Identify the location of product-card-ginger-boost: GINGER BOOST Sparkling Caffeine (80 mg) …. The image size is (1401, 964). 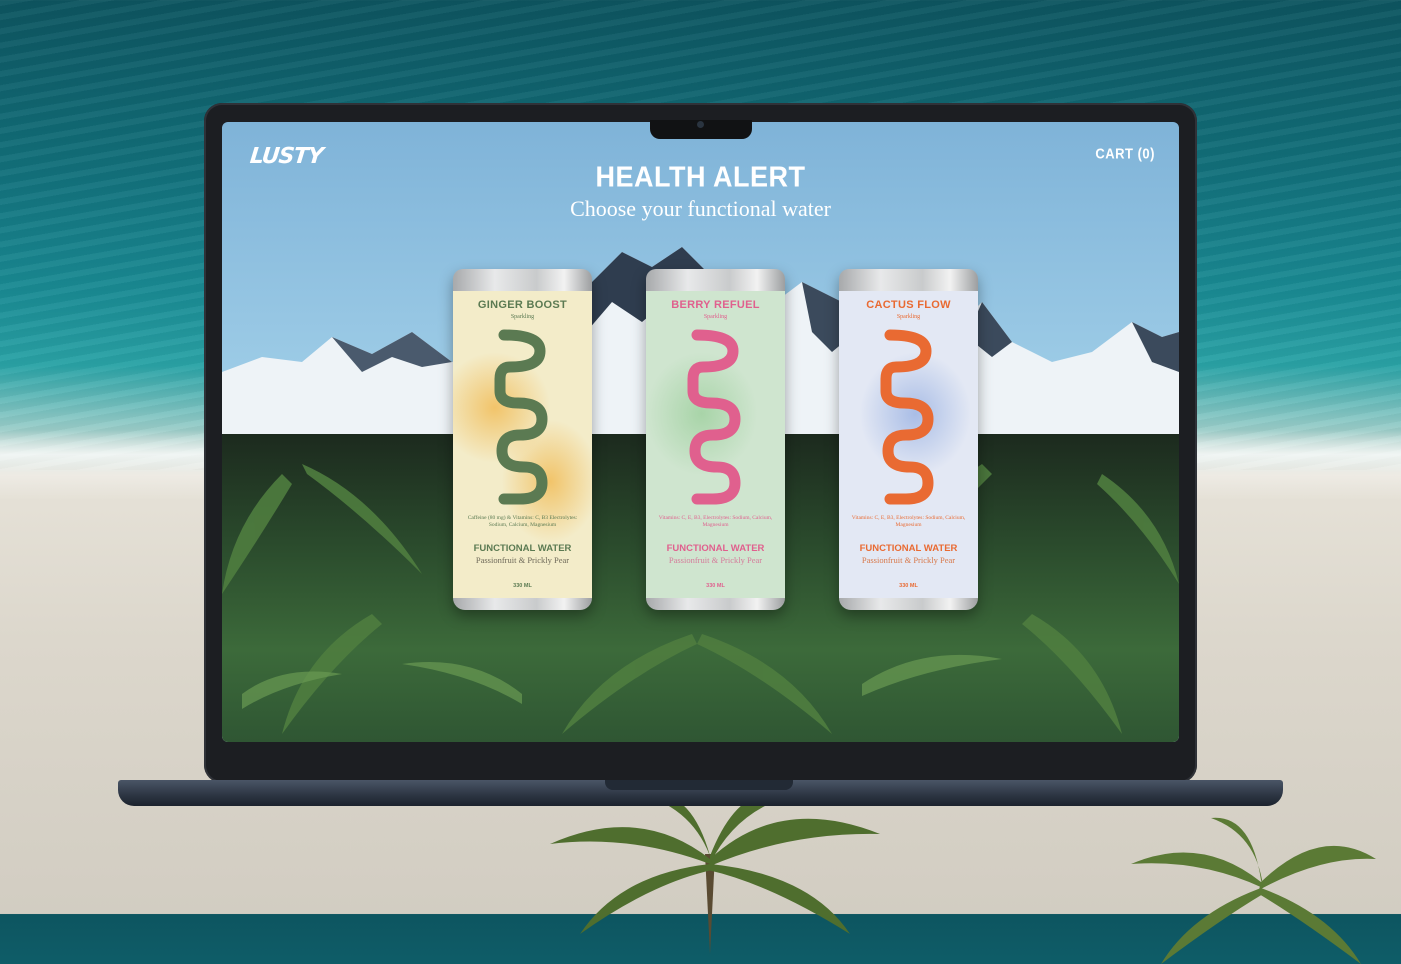
(522, 439).